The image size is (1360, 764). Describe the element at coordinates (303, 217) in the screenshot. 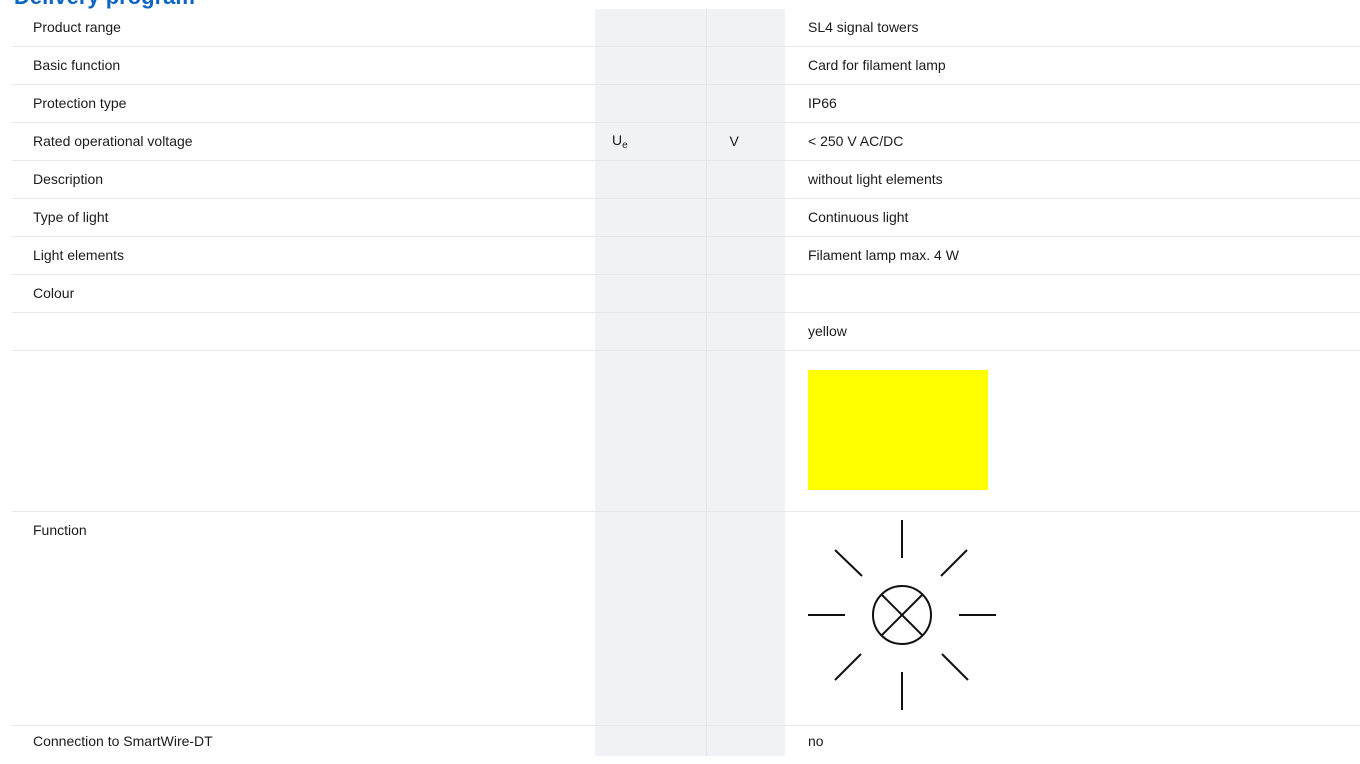

I see `row-label: Type of light` at that location.